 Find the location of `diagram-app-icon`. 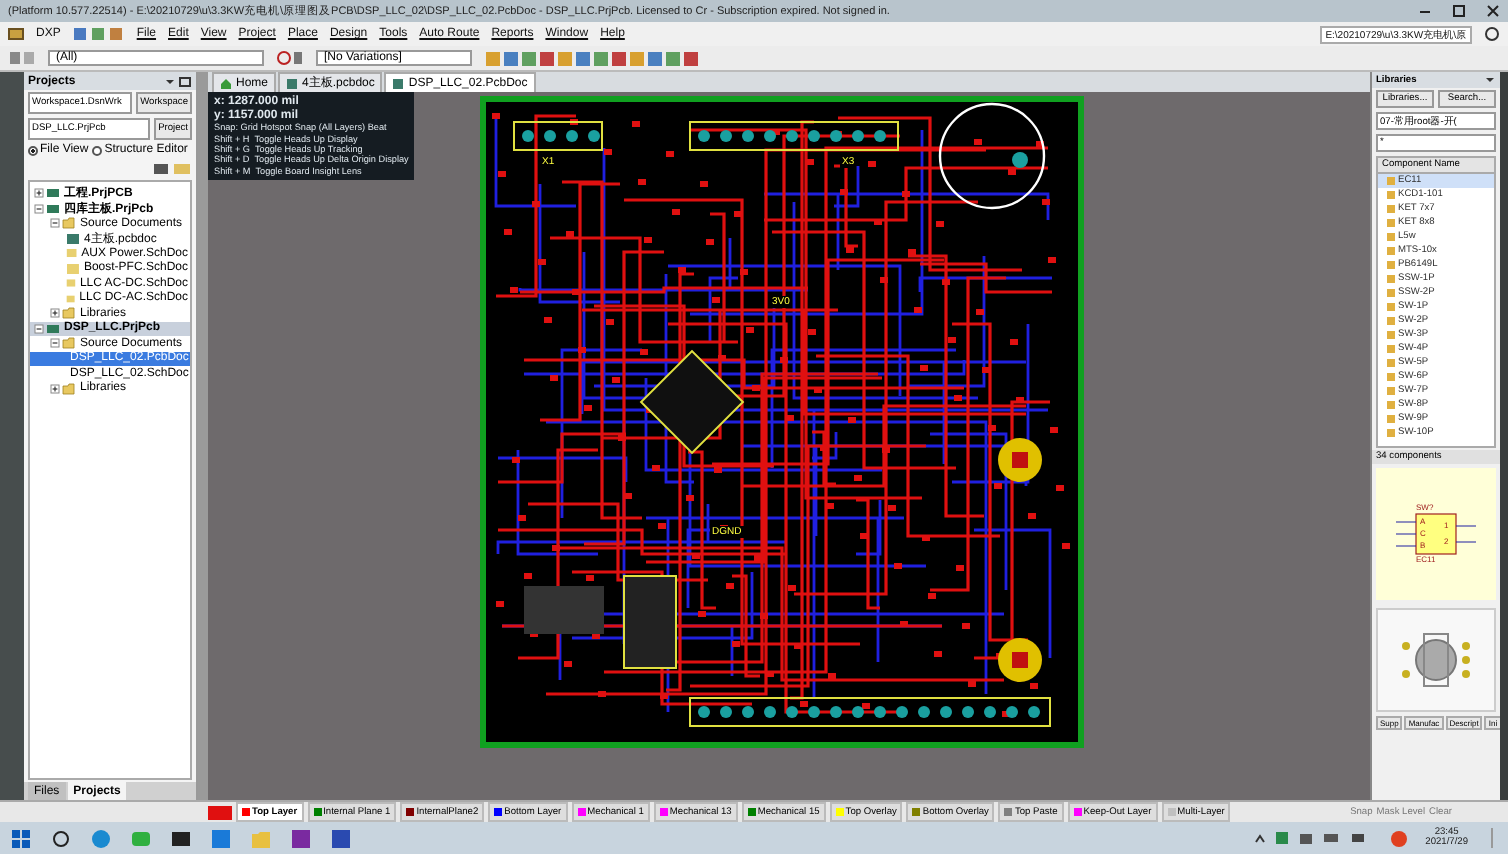

diagram-app-icon is located at coordinates (341, 838).